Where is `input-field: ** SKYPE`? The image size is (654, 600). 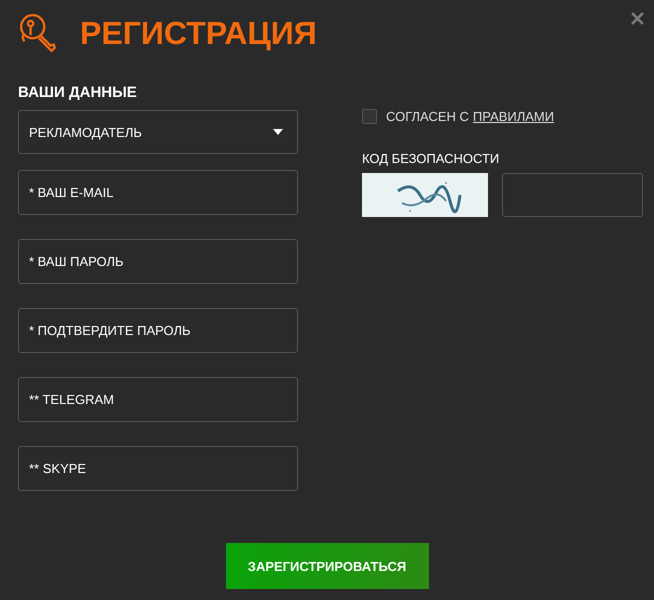
input-field: ** SKYPE is located at coordinates (158, 468).